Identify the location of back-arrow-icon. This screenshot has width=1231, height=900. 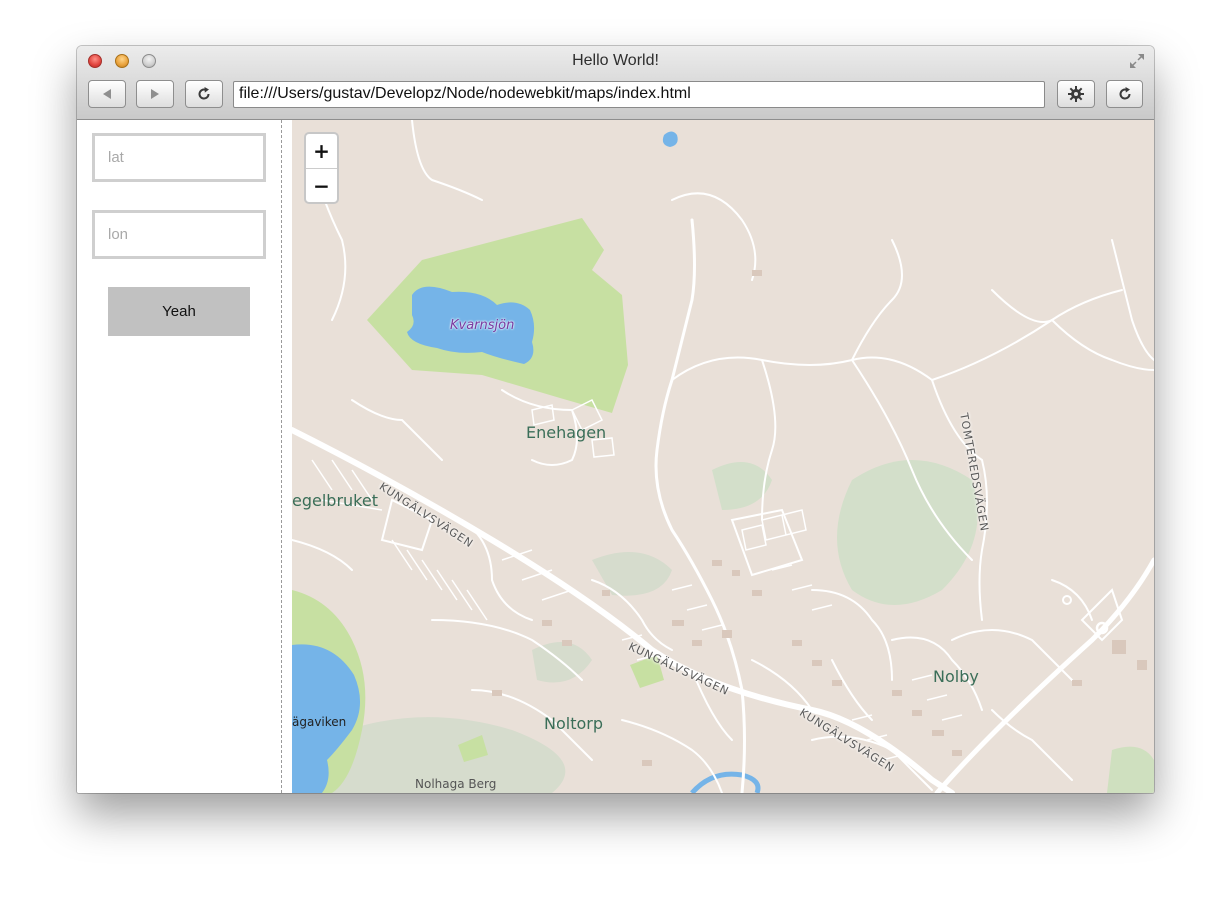
(107, 94).